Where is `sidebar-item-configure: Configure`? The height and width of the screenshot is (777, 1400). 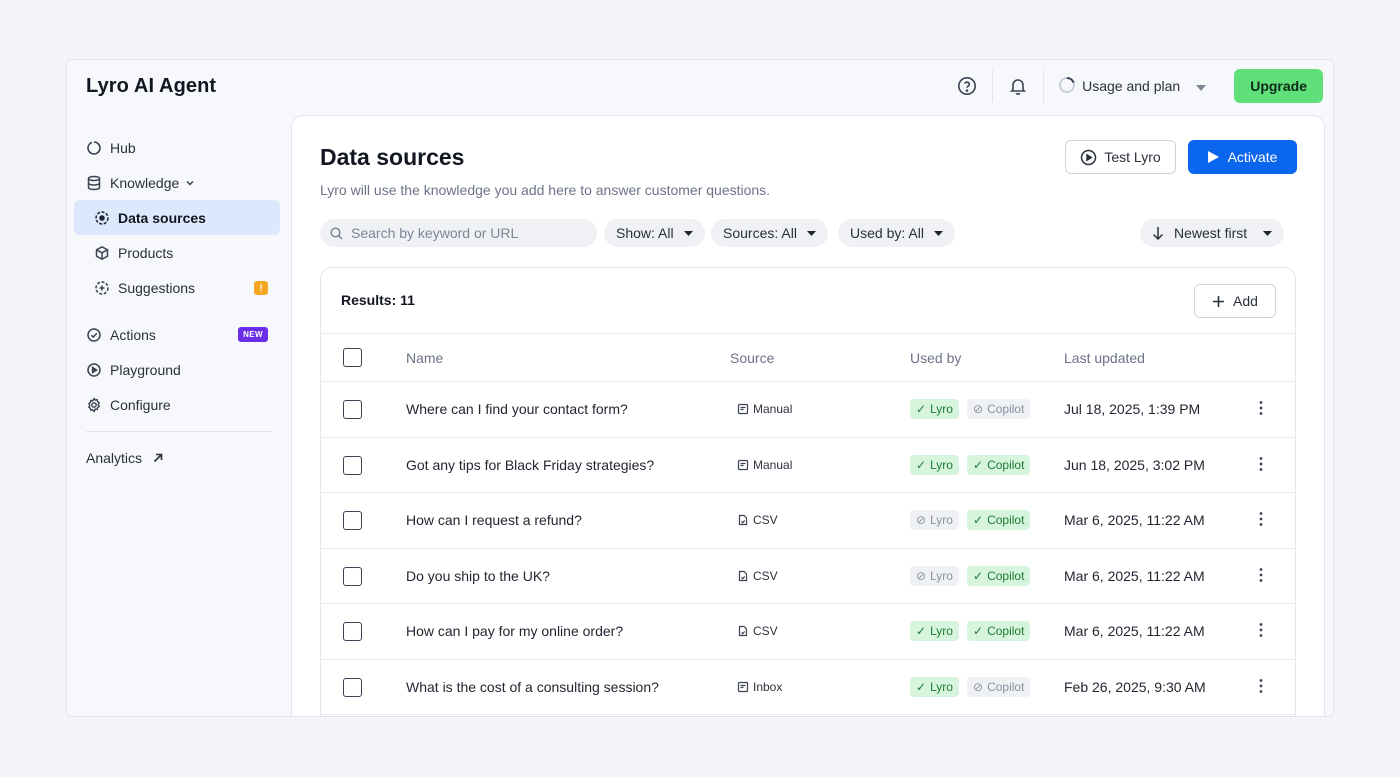 sidebar-item-configure: Configure is located at coordinates (177, 404).